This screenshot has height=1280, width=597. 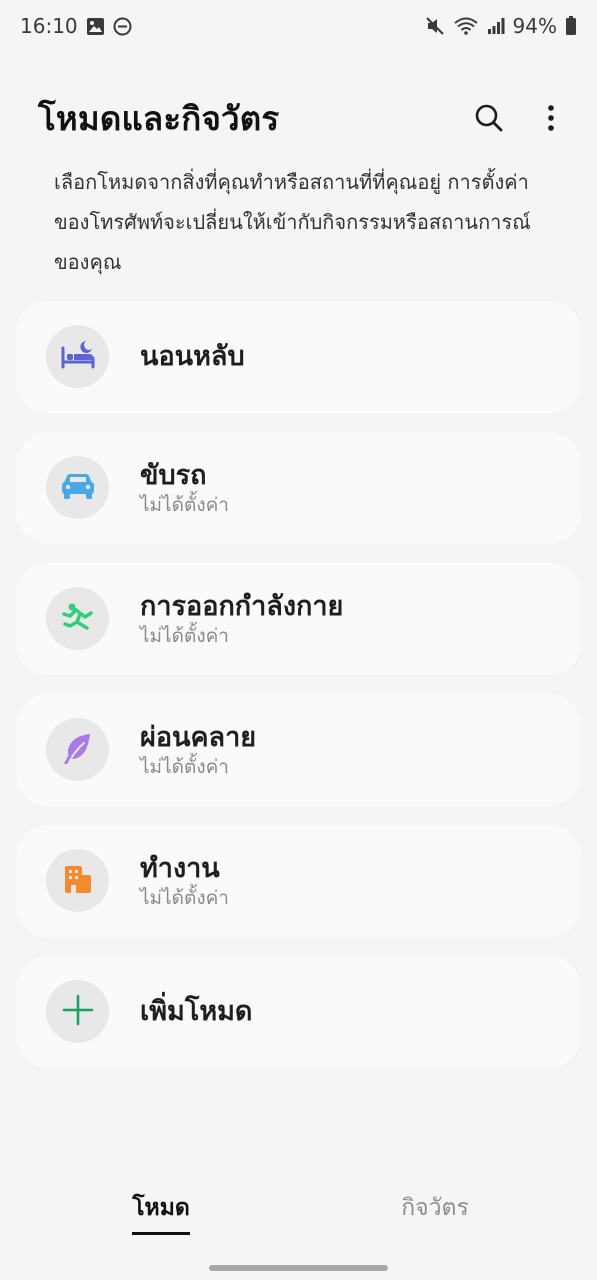 I want to click on dnd-icon, so click(x=122, y=26).